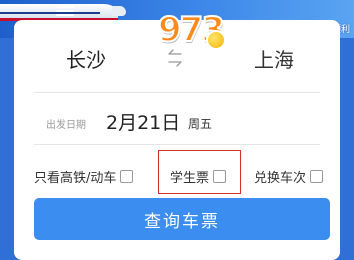  What do you see at coordinates (200, 124) in the screenshot?
I see `weekday: 周五` at bounding box center [200, 124].